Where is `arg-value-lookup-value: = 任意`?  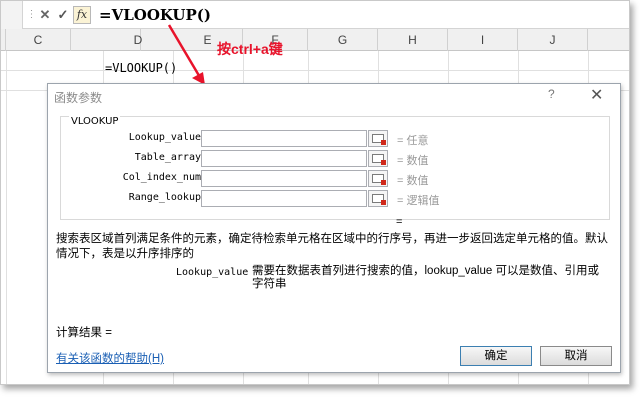
arg-value-lookup-value: = 任意 is located at coordinates (413, 141).